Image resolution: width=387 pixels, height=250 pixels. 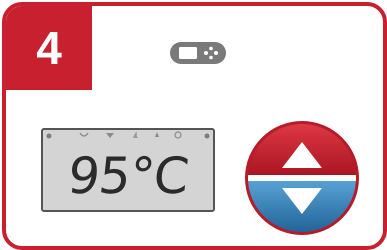 I want to click on leaf-icon, so click(x=110, y=135).